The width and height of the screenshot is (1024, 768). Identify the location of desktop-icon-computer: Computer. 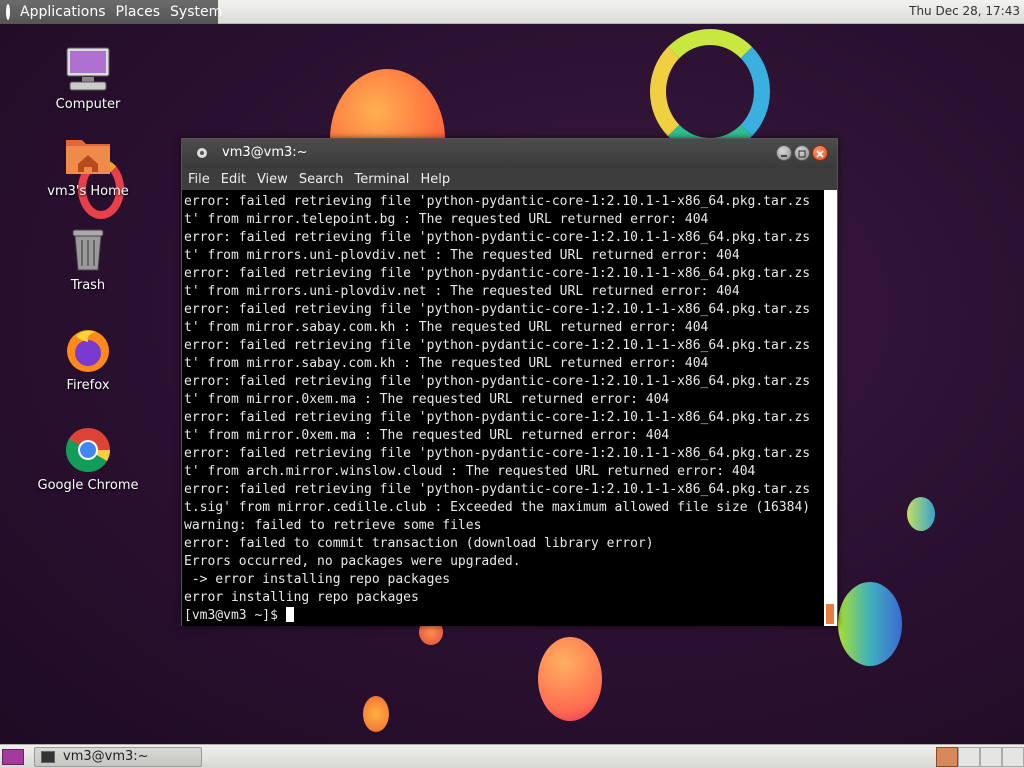
(88, 78).